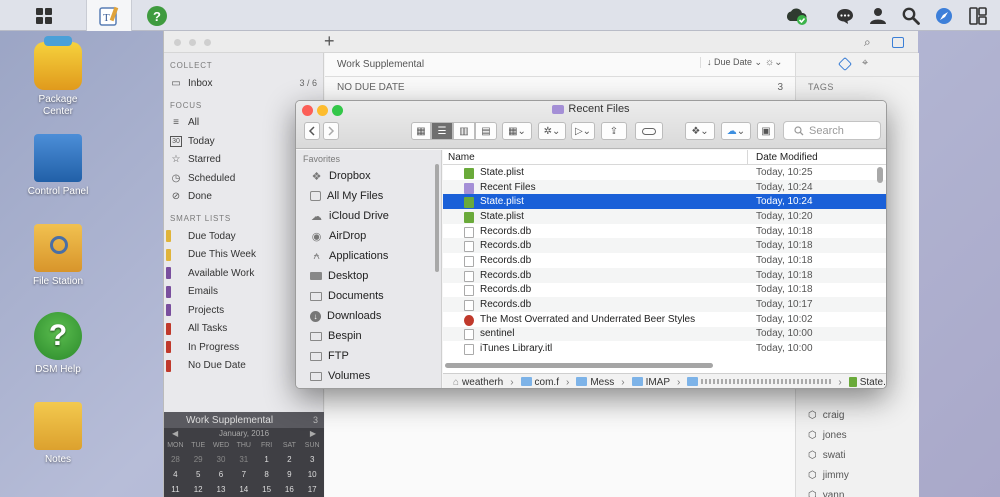 The height and width of the screenshot is (497, 1000). What do you see at coordinates (583, 131) in the screenshot?
I see `tag-menu-button: ▷⌄` at bounding box center [583, 131].